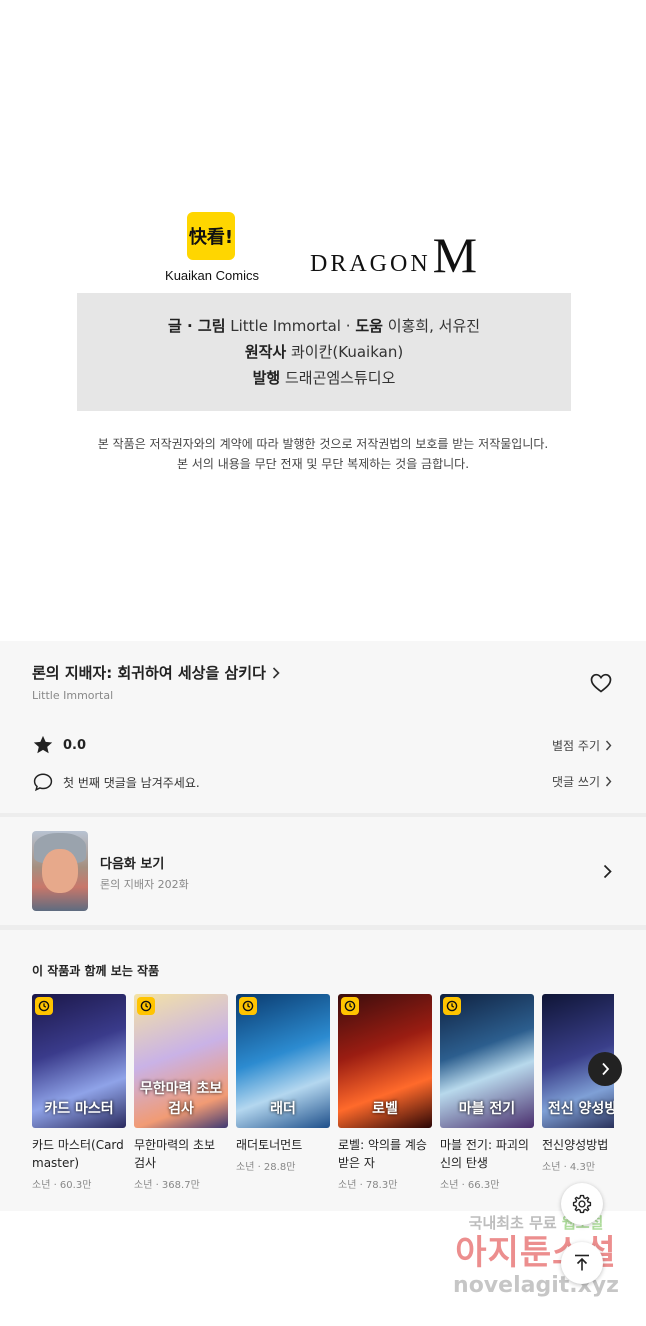 The height and width of the screenshot is (1326, 646). Describe the element at coordinates (487, 1109) in the screenshot. I see `recommend-cover-title: 마블 전기` at that location.